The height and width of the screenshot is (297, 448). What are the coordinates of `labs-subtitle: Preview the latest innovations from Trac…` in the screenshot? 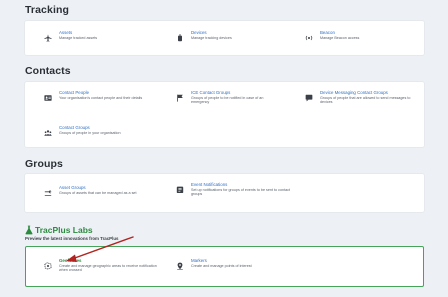 It's located at (72, 238).